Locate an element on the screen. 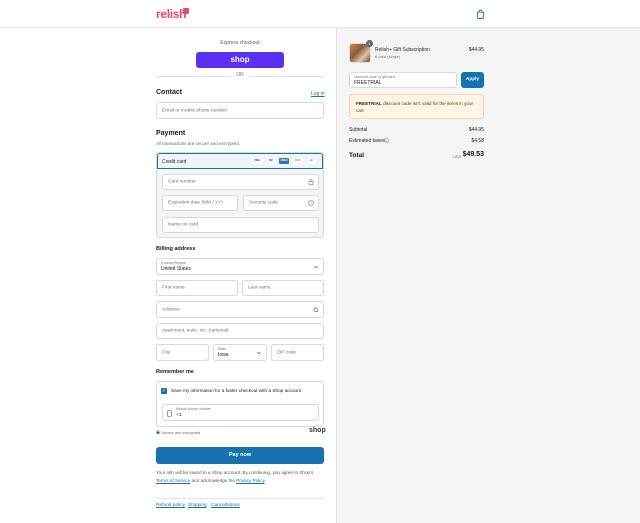  amex-icon: AMEX is located at coordinates (284, 161).